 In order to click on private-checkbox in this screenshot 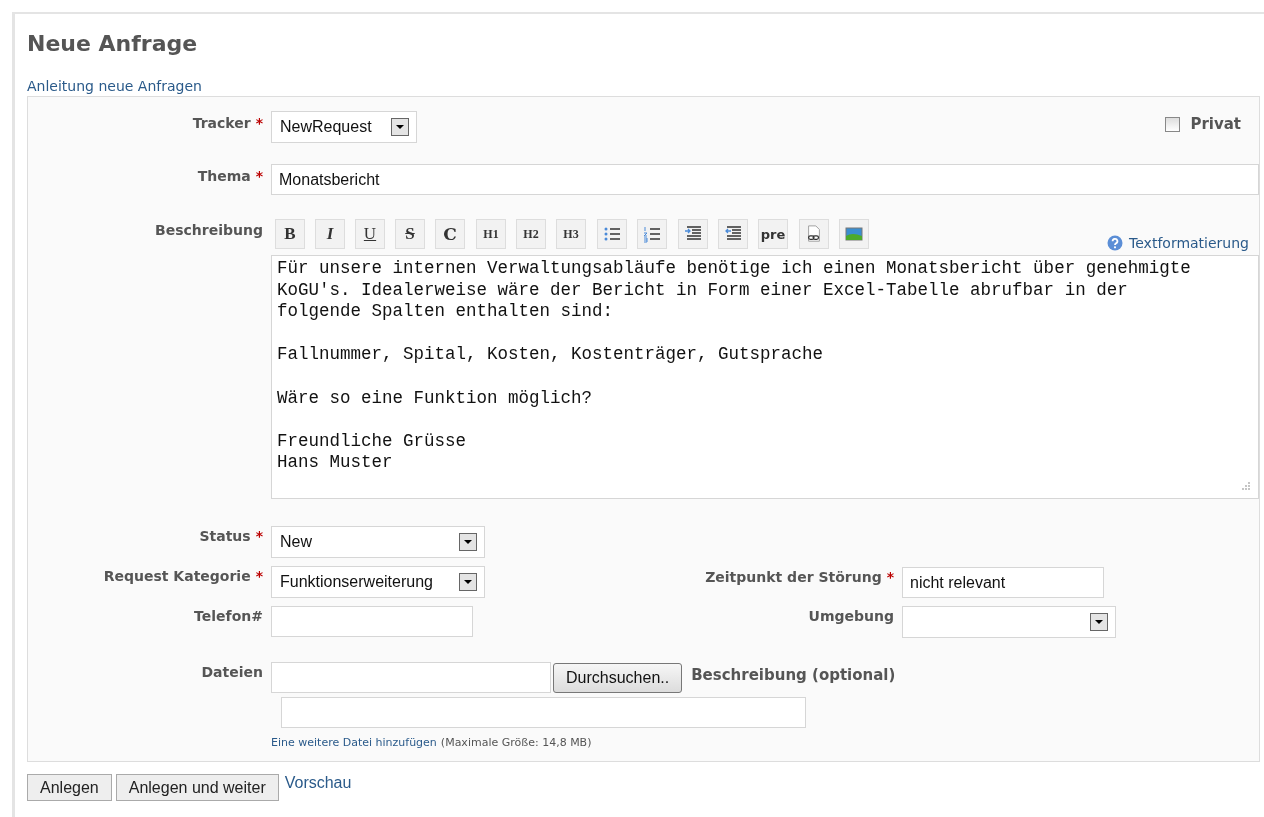, I will do `click(1173, 124)`.